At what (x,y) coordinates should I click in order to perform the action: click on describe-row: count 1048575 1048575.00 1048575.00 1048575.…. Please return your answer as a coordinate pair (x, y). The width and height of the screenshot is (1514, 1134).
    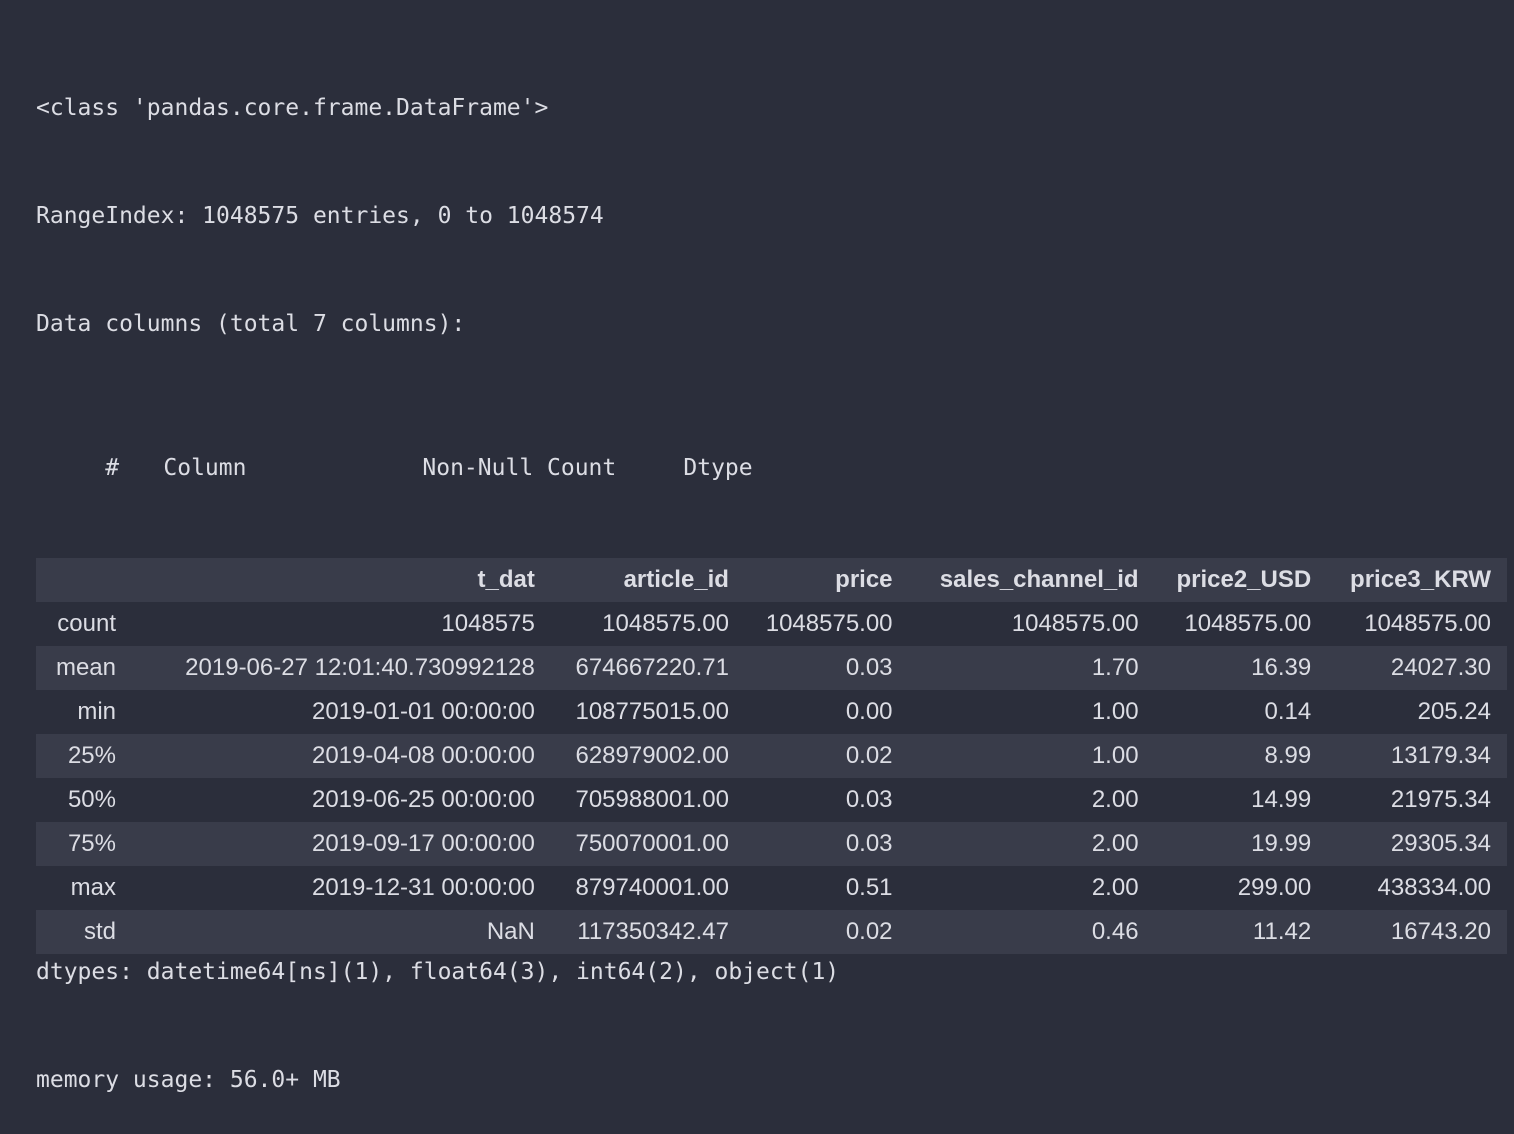
    Looking at the image, I should click on (771, 624).